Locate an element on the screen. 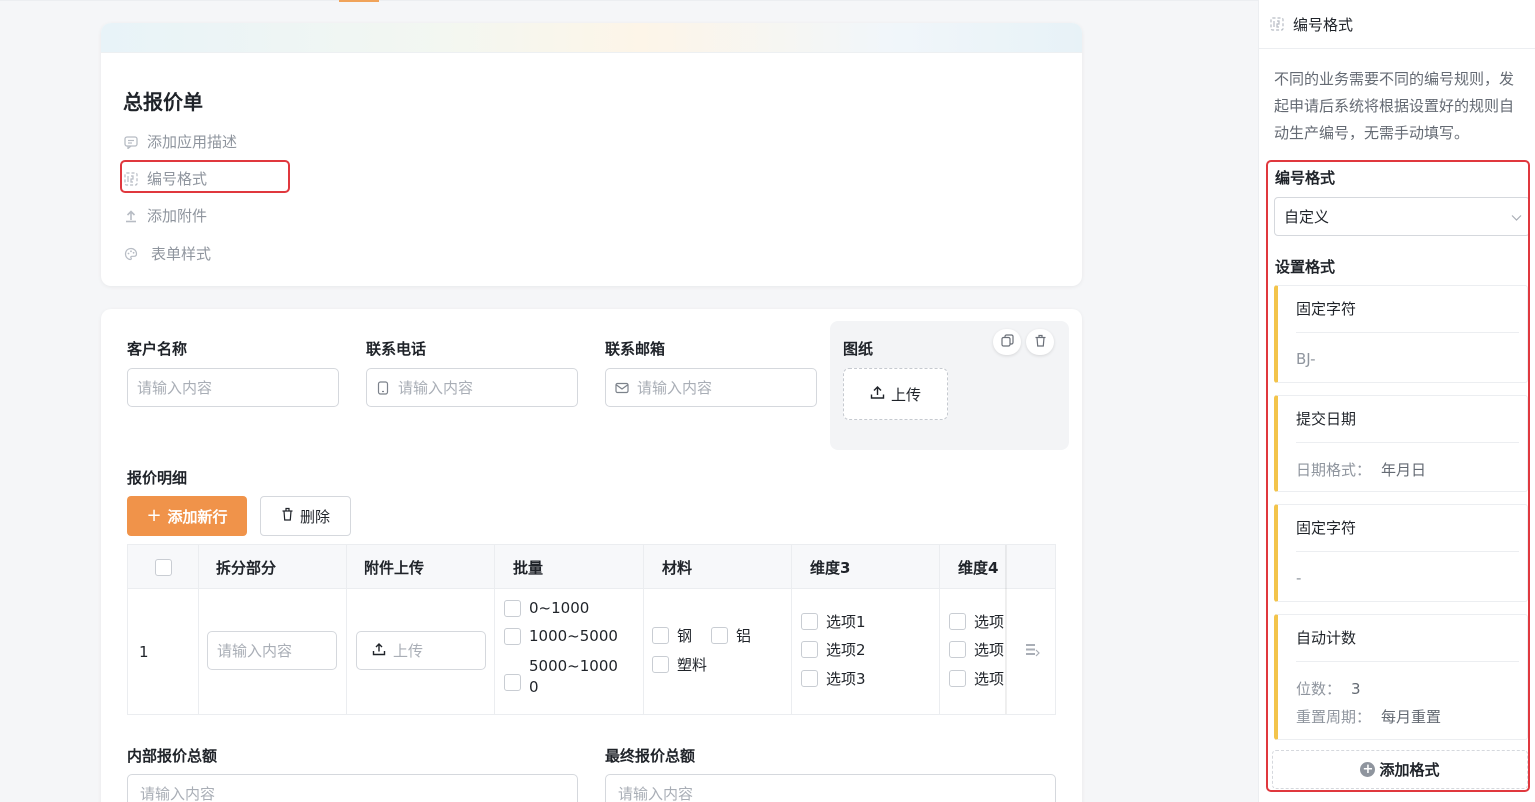 This screenshot has width=1535, height=802. material-cell: 钢 铝 塑料 is located at coordinates (718, 651).